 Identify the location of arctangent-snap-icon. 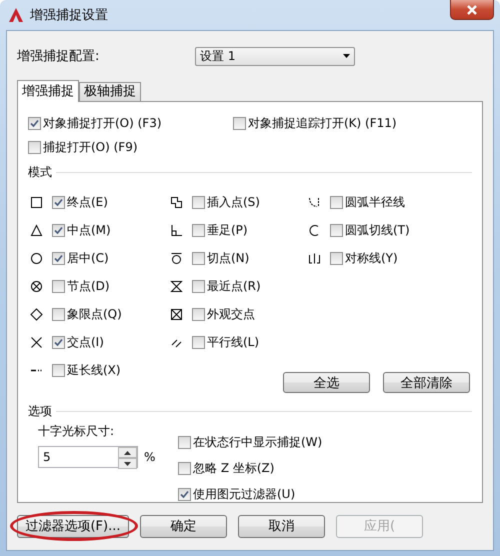
(314, 230).